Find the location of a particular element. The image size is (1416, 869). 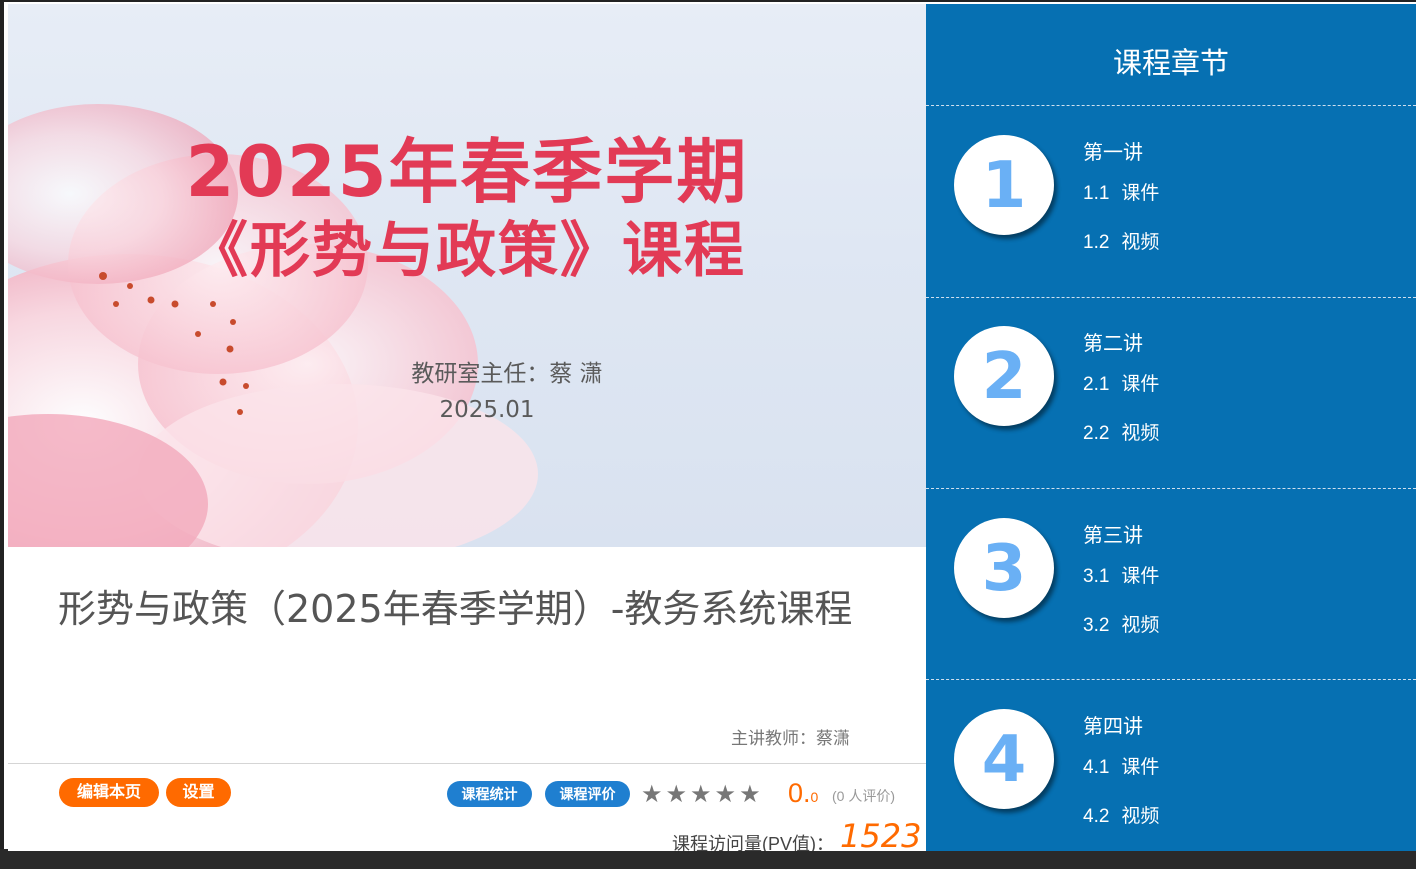

item-number: 4.1 is located at coordinates (1096, 767).